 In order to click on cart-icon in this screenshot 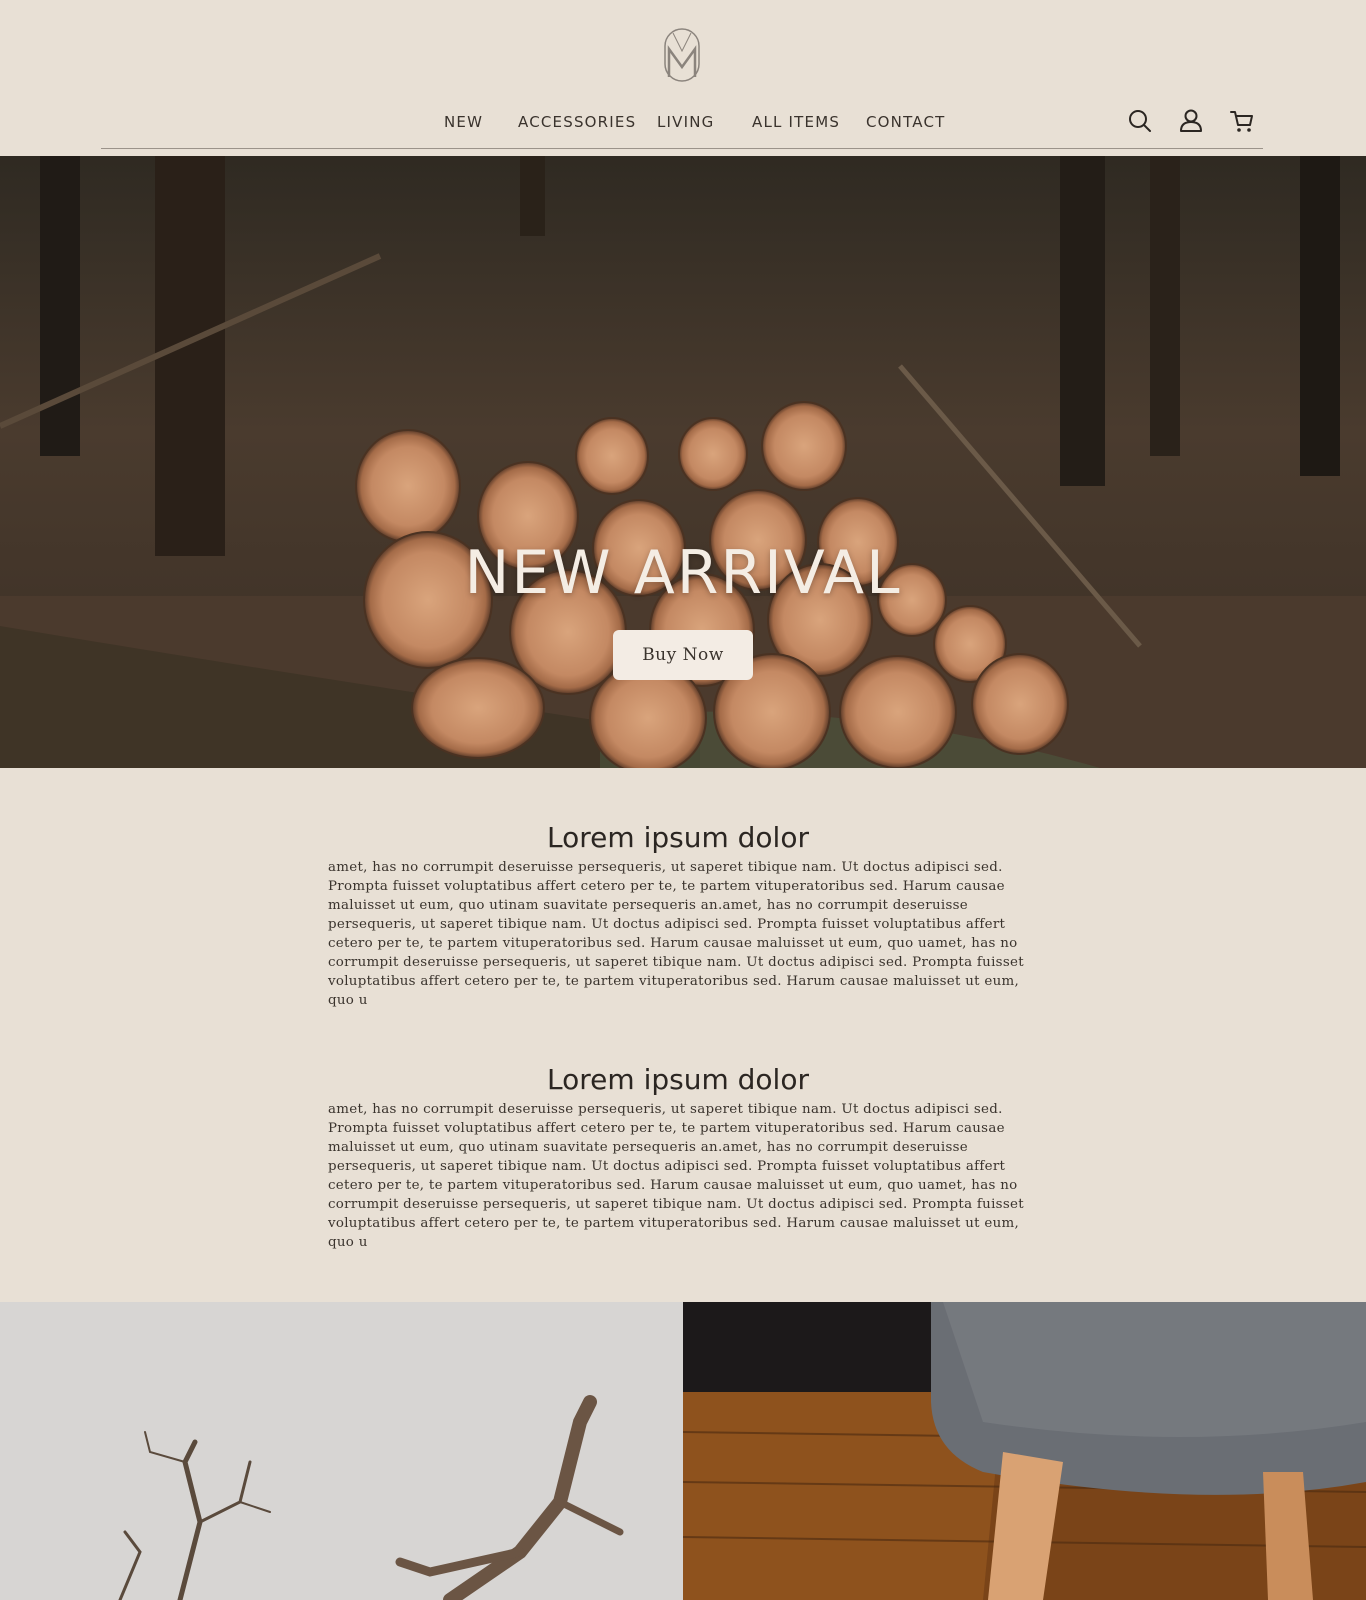, I will do `click(1242, 121)`.